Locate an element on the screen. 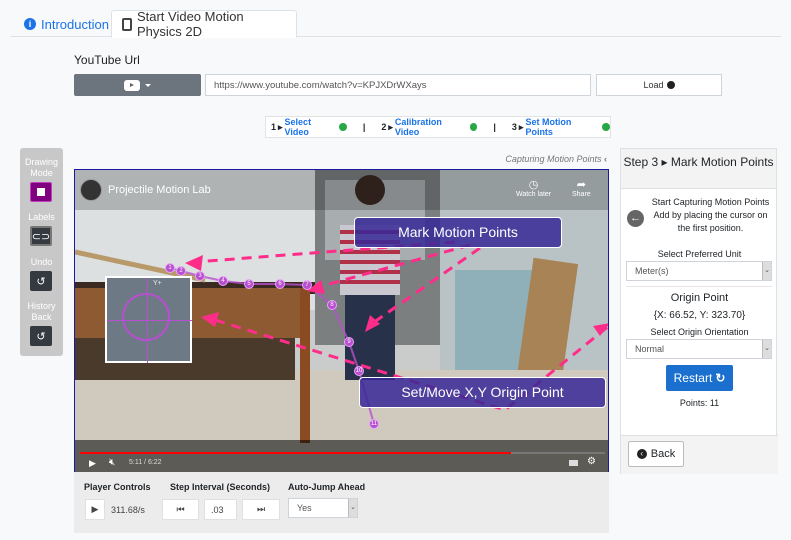 This screenshot has width=791, height=540. origin-value: {X: 66.52, Y: 323.70} is located at coordinates (699, 315).